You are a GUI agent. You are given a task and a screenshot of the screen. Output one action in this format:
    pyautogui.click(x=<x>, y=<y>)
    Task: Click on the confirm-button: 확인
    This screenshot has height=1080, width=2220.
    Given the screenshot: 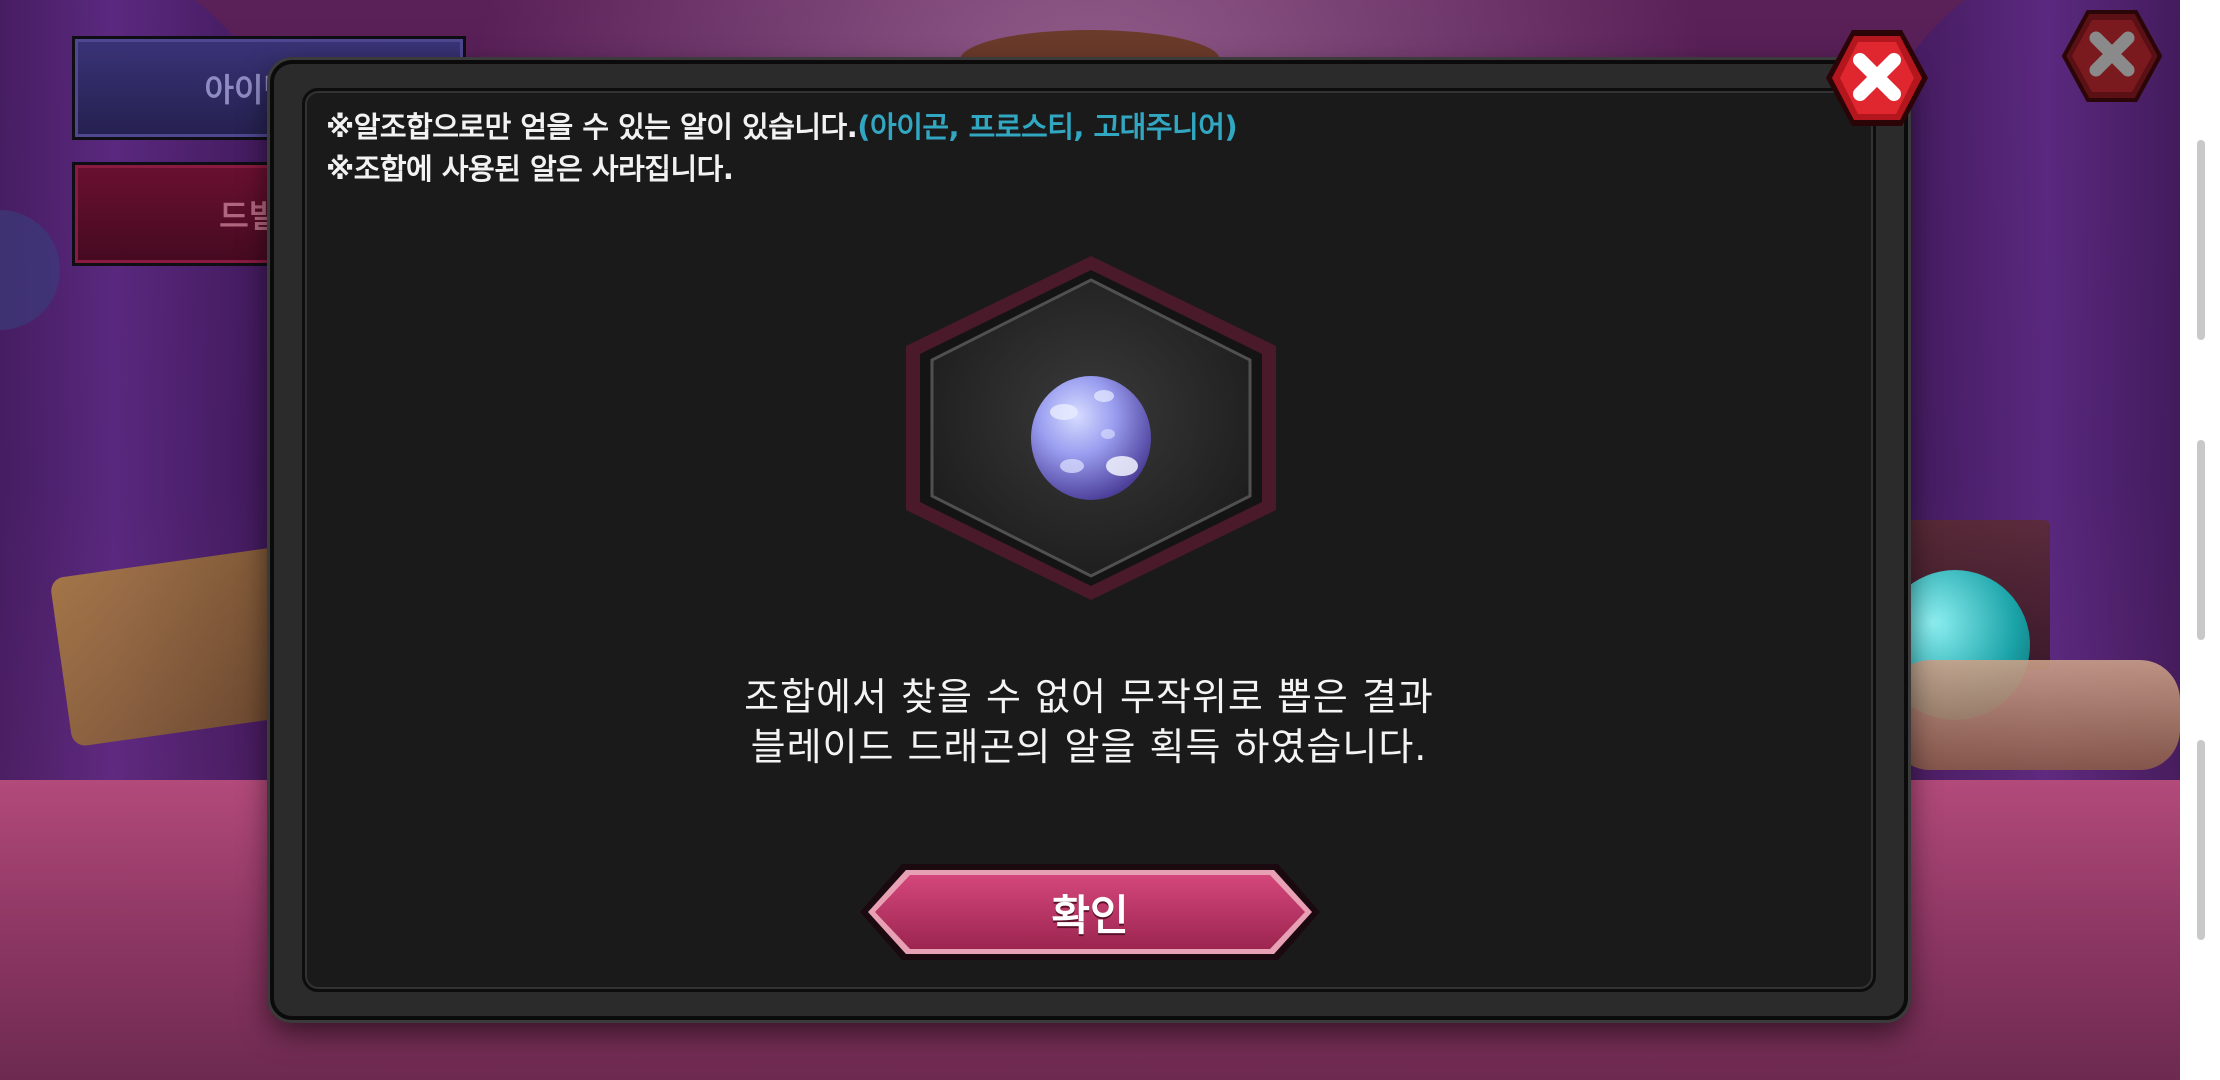 What is the action you would take?
    pyautogui.click(x=1090, y=912)
    